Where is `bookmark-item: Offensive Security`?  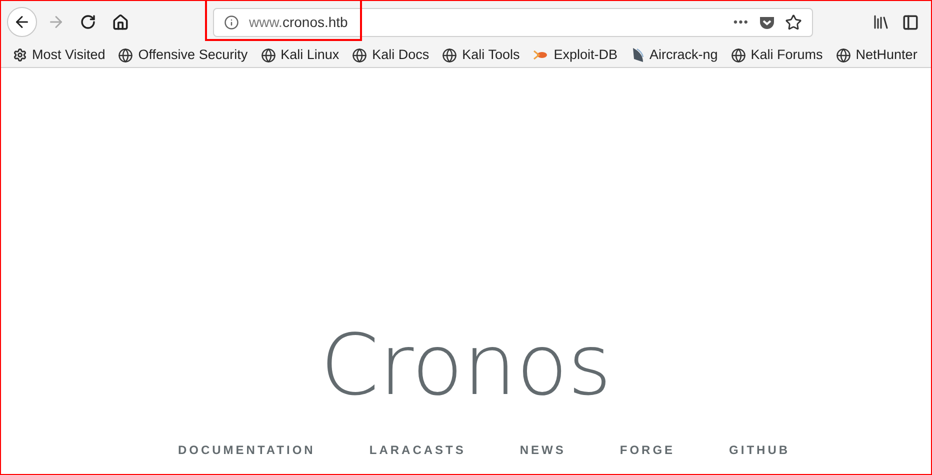
bookmark-item: Offensive Security is located at coordinates (183, 55).